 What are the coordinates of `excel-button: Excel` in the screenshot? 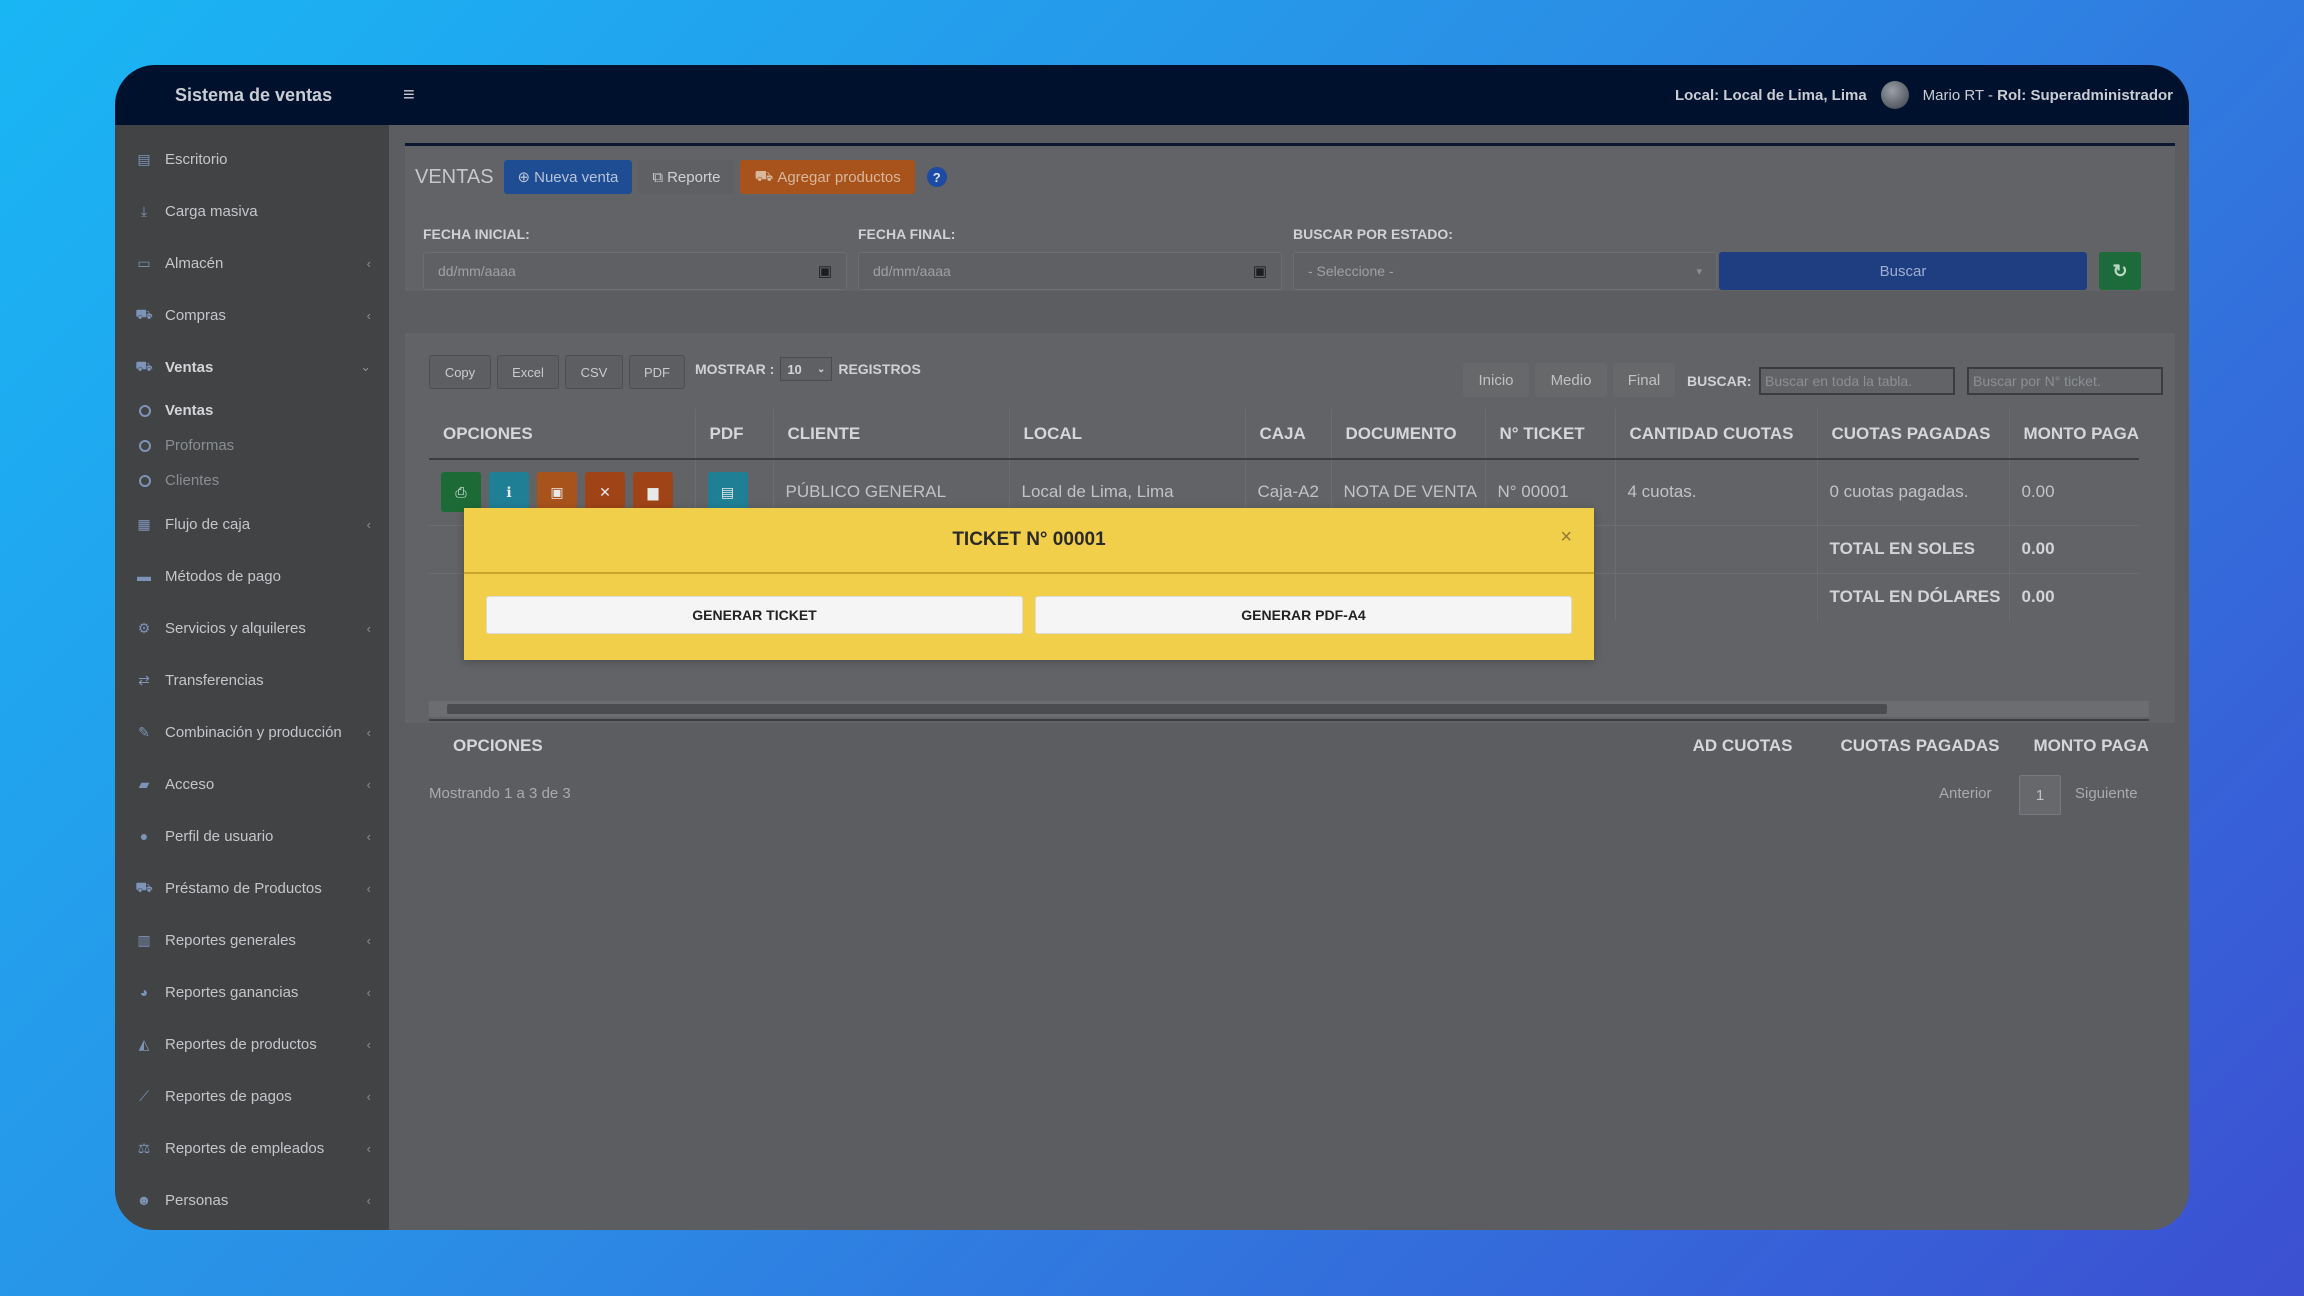 It's located at (528, 372).